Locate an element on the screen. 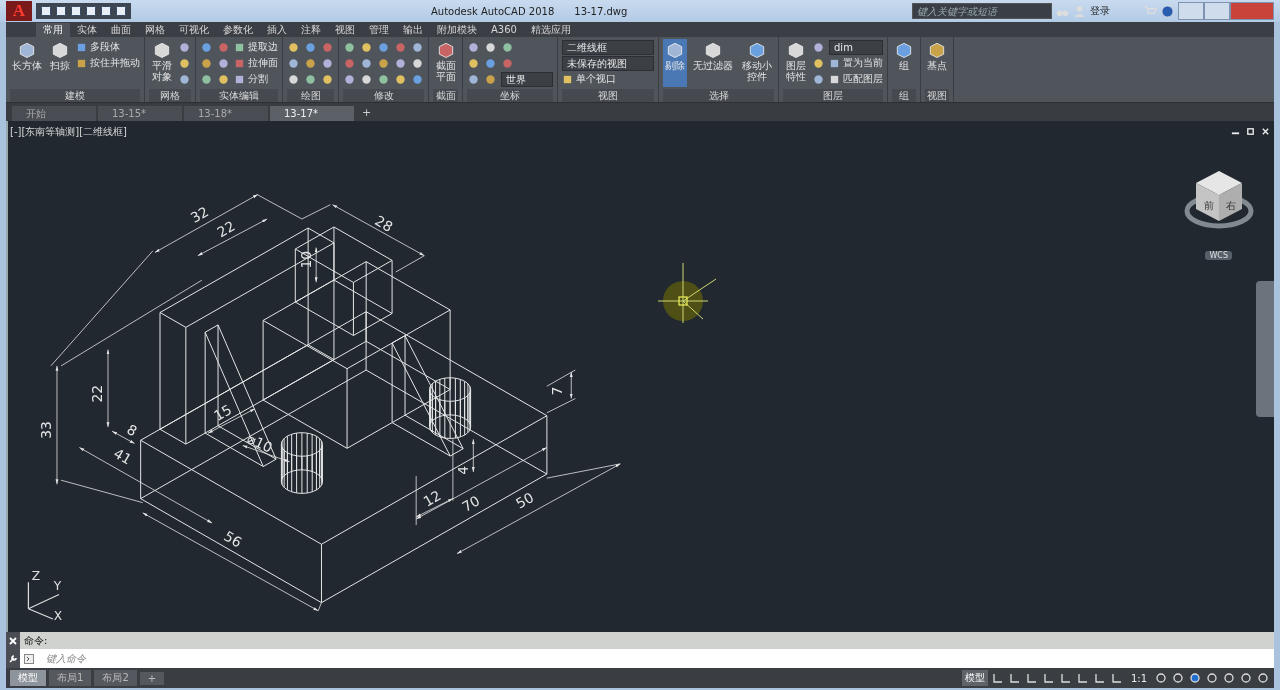 The width and height of the screenshot is (1280, 690). ribbon-tab: 可视化 is located at coordinates (194, 30).